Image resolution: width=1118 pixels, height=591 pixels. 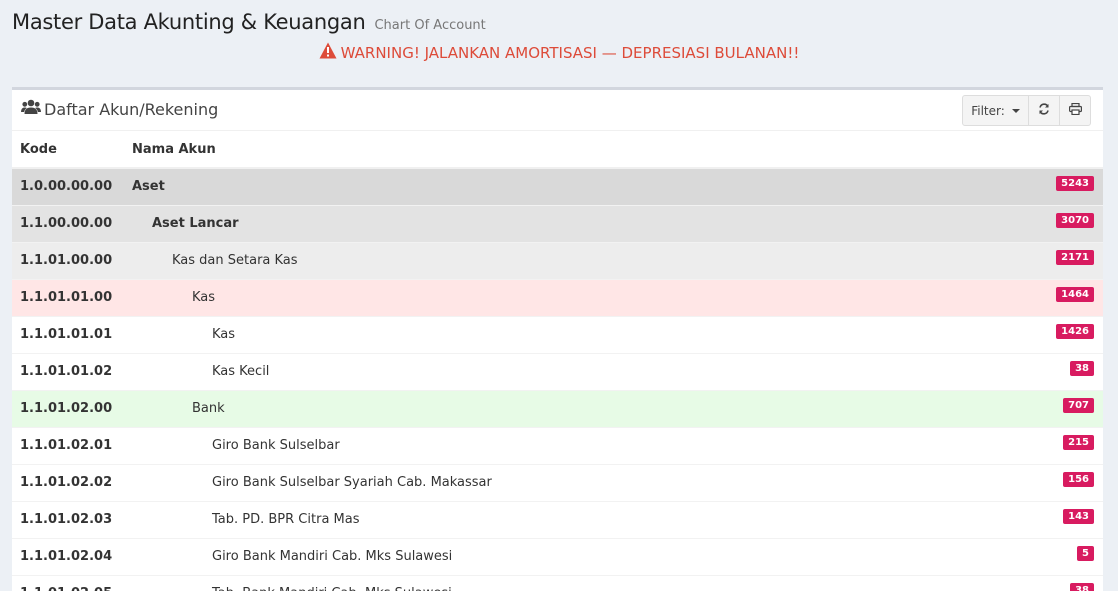 I want to click on account-code: 1.1.01.02.00, so click(x=72, y=408).